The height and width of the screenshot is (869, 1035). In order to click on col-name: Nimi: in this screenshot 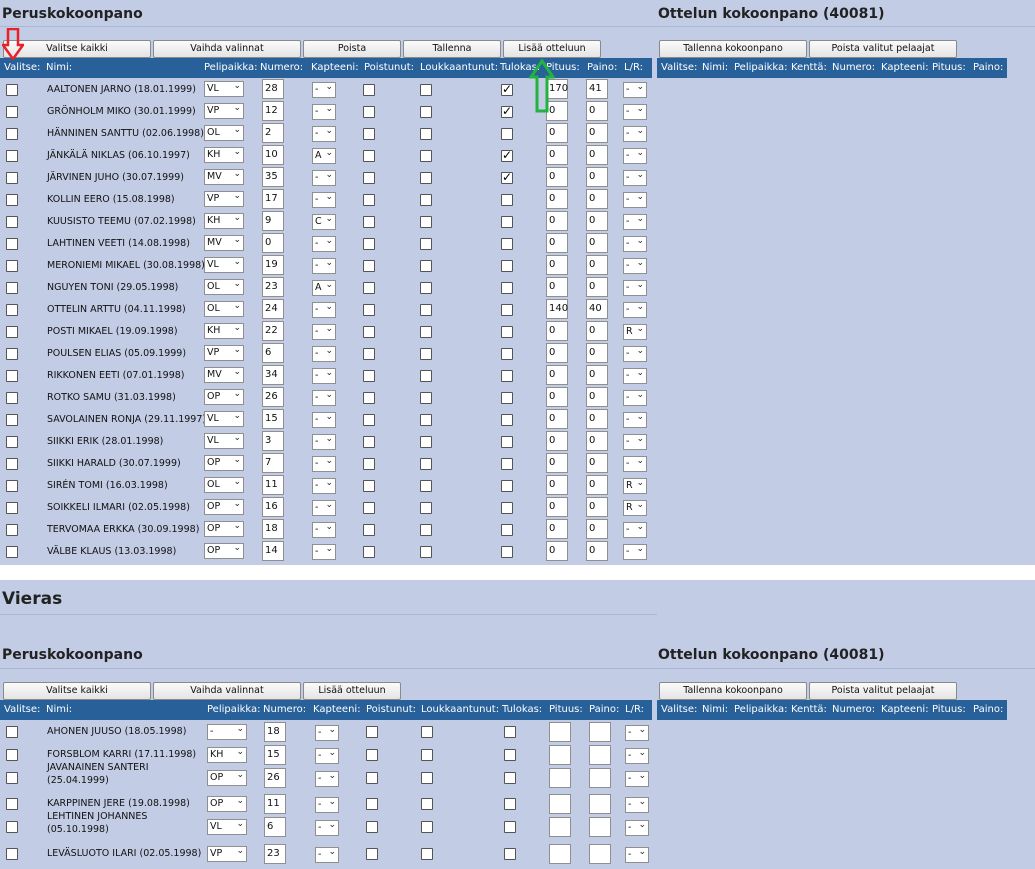, I will do `click(59, 67)`.